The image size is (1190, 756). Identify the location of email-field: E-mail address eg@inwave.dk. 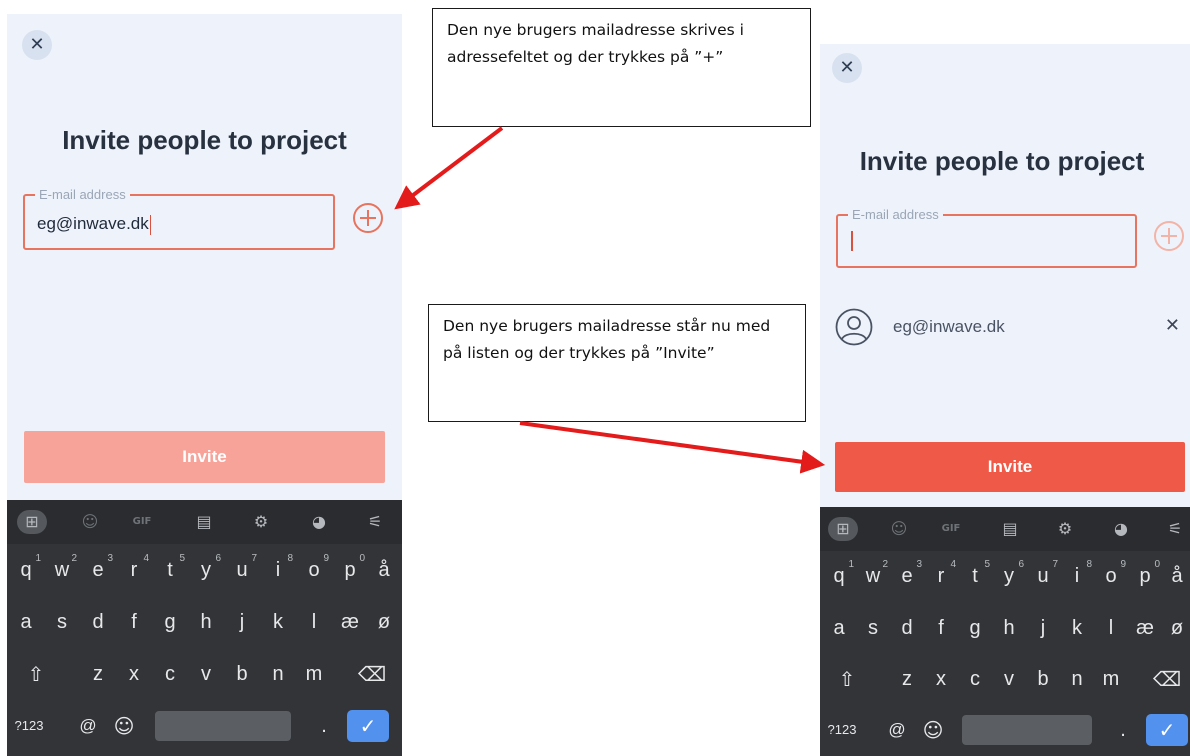
(179, 218).